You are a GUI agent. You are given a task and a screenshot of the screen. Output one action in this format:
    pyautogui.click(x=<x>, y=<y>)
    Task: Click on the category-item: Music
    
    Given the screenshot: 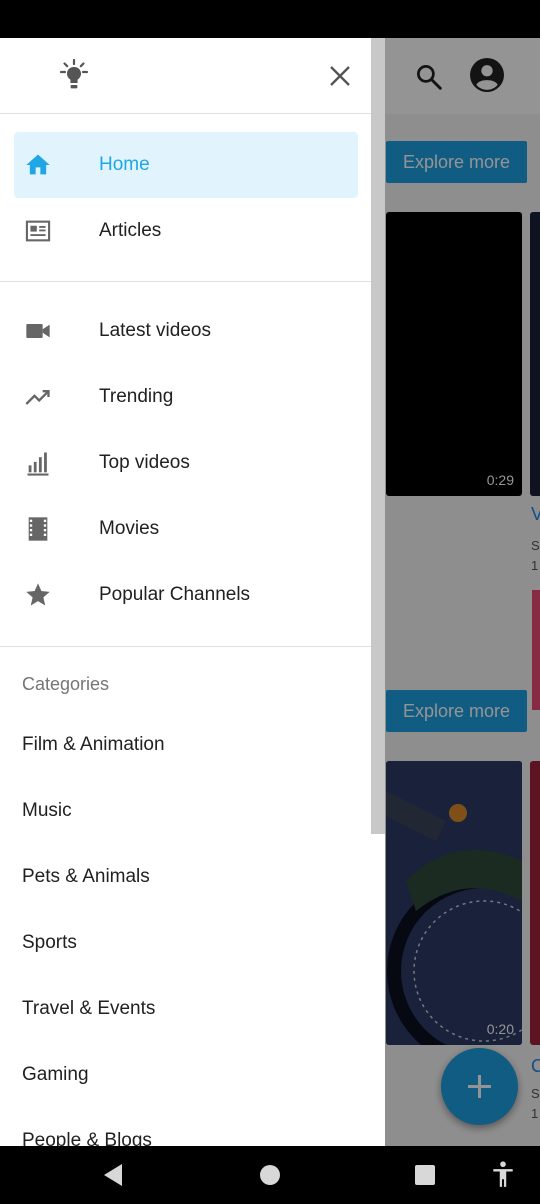 What is the action you would take?
    pyautogui.click(x=47, y=811)
    